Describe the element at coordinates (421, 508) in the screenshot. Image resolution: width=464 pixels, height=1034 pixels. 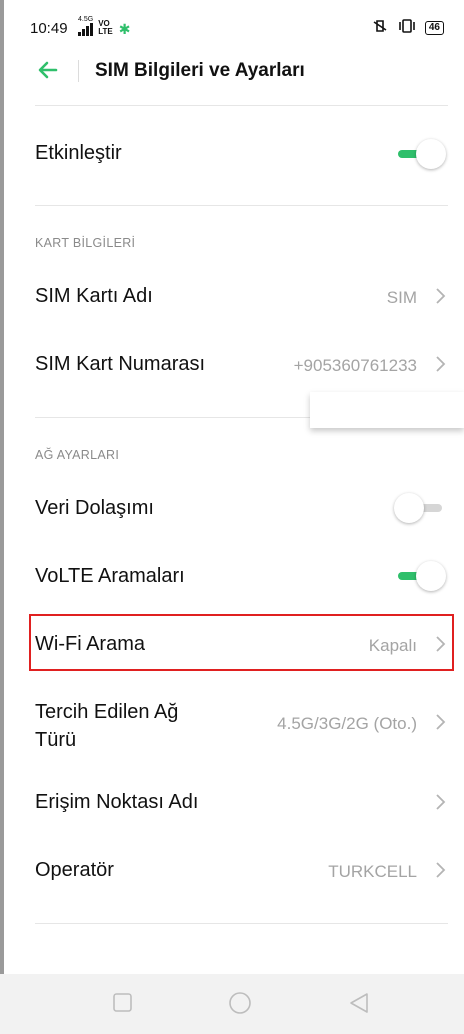
I see `data-roaming-toggle` at that location.